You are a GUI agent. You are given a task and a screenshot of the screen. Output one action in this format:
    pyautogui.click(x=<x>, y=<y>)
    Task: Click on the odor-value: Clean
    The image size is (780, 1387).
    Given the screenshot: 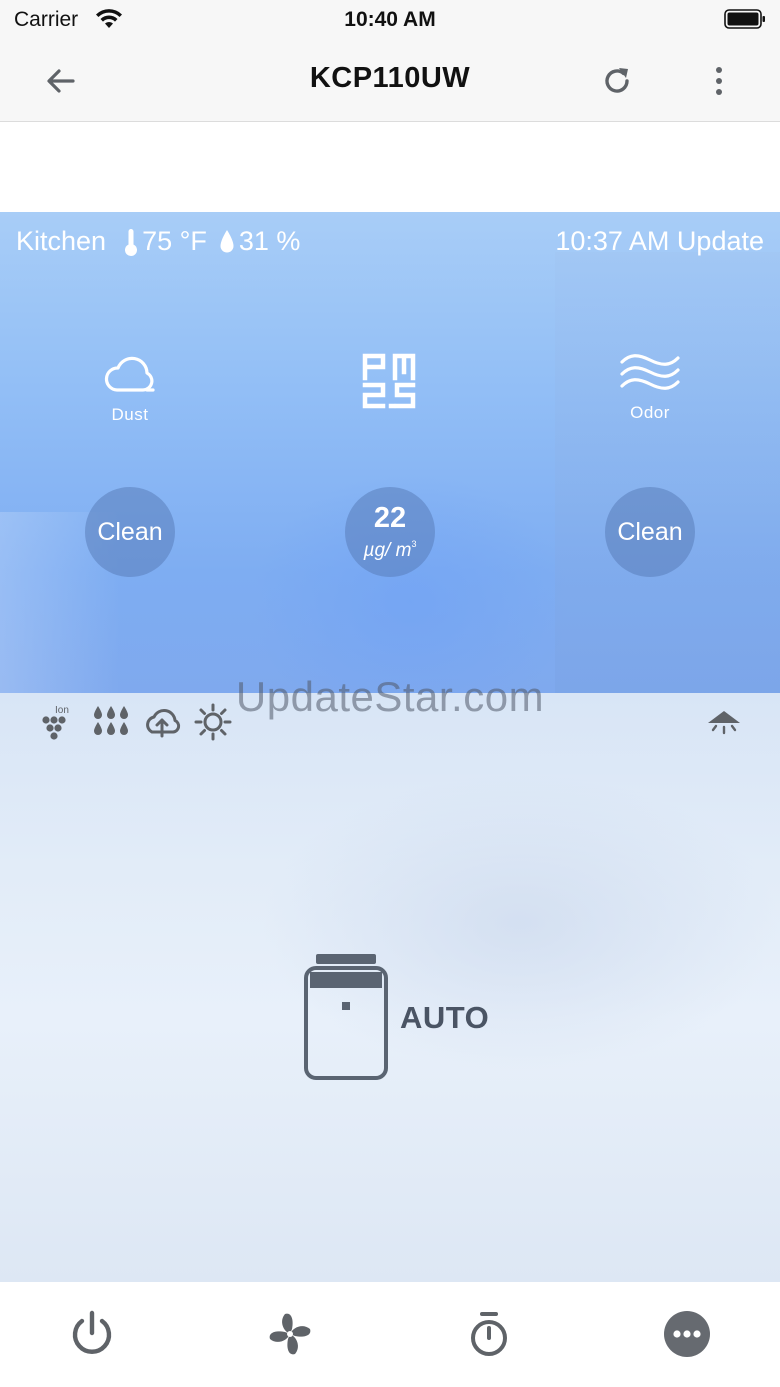 What is the action you would take?
    pyautogui.click(x=650, y=531)
    